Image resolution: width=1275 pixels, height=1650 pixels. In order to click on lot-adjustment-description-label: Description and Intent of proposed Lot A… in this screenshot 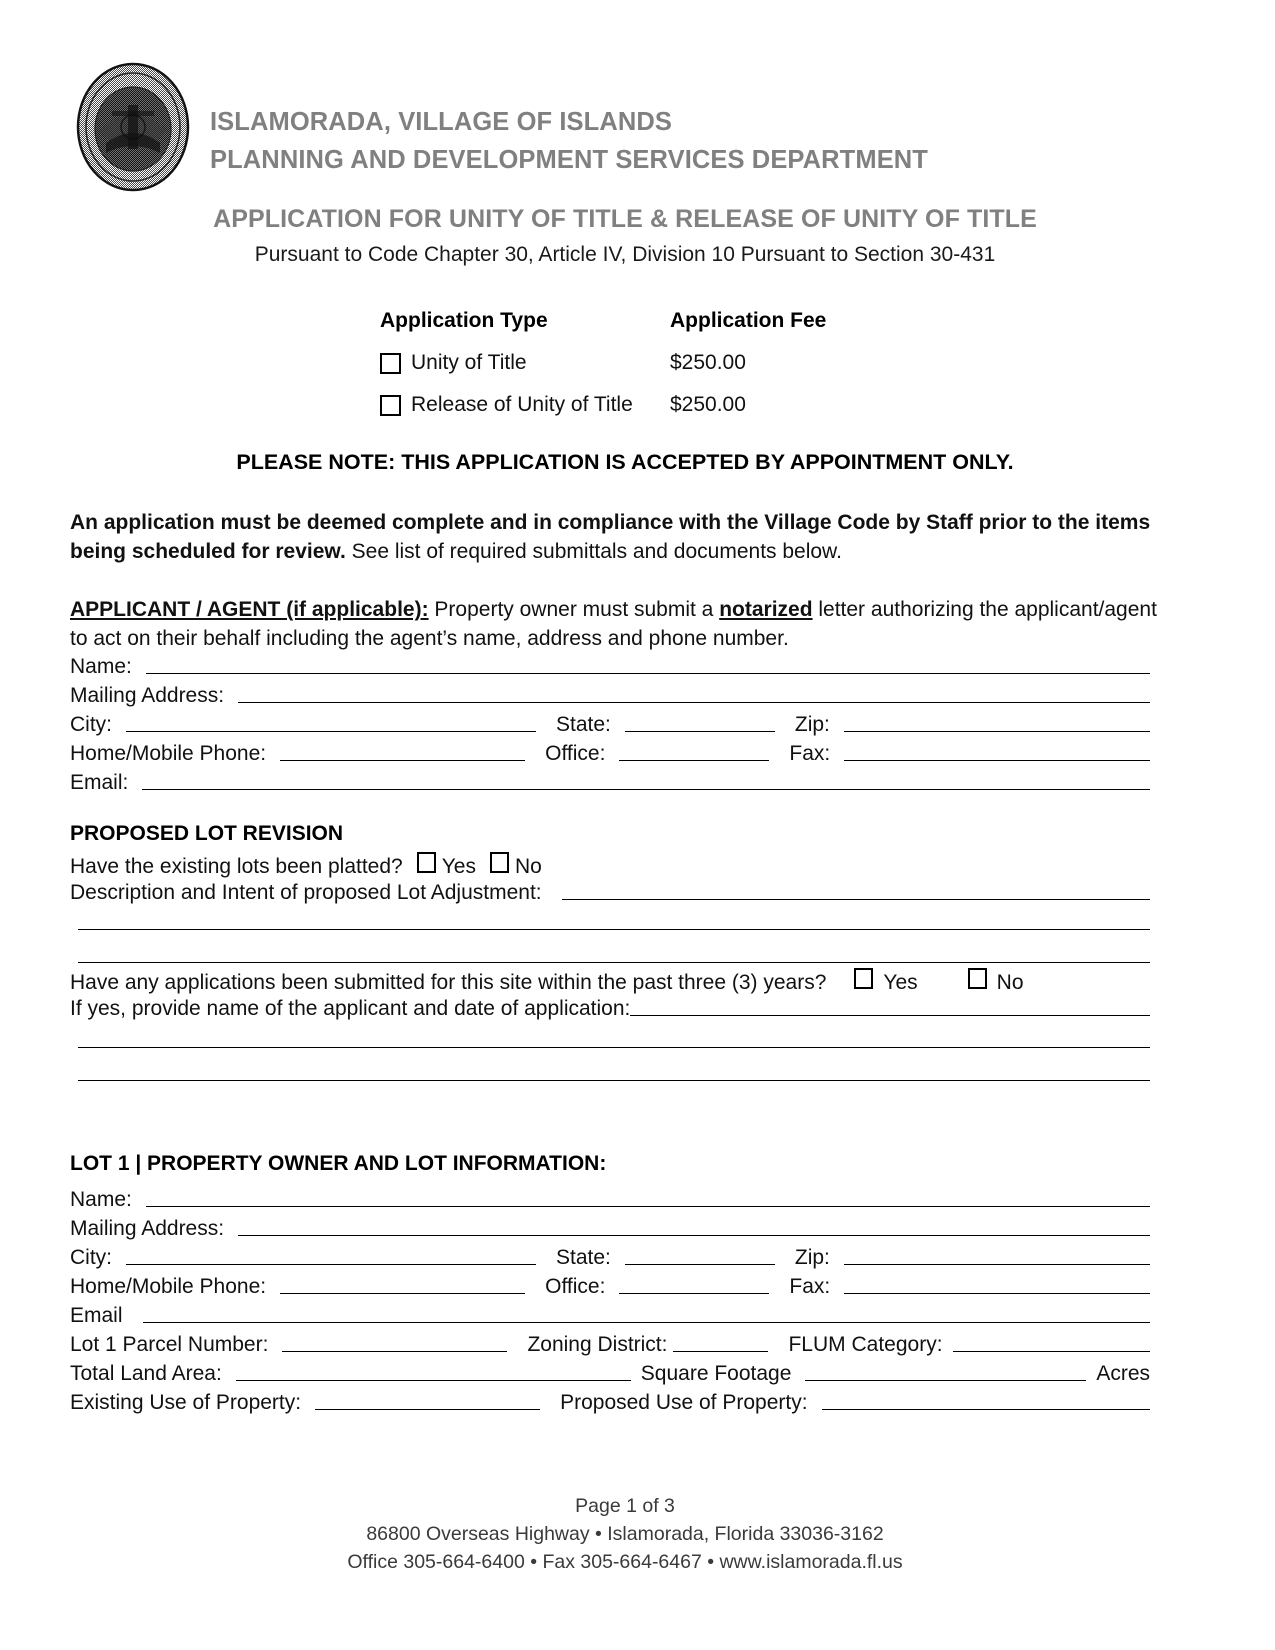, I will do `click(306, 892)`.